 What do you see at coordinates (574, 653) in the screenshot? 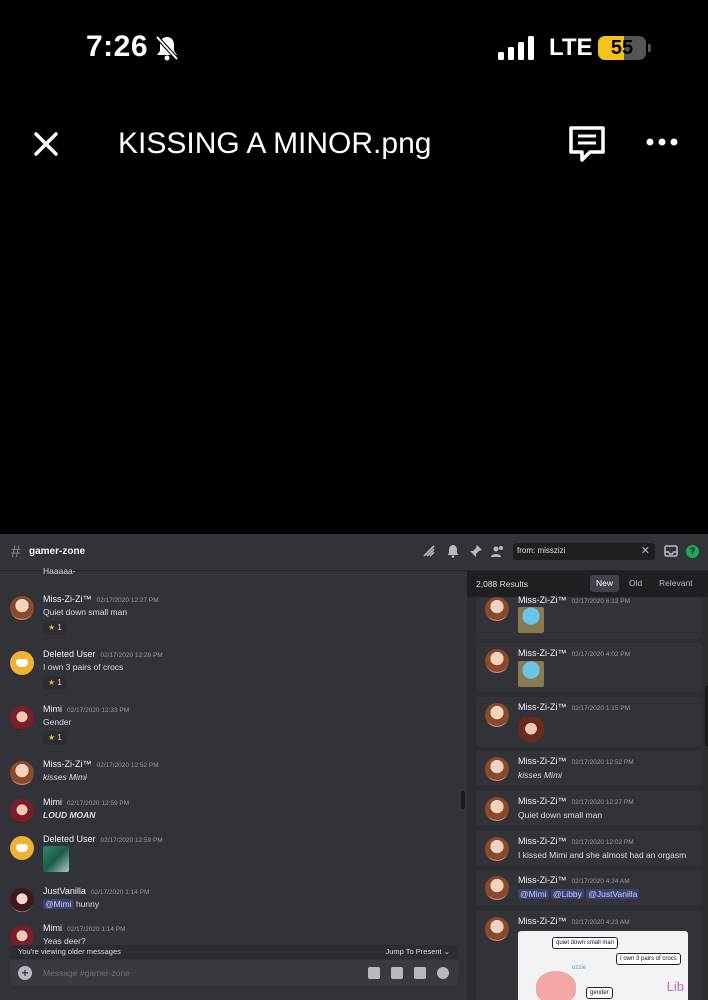
I see `result-header: Miss-Zi-Zi™ 02/17/2020 4:02 PM` at bounding box center [574, 653].